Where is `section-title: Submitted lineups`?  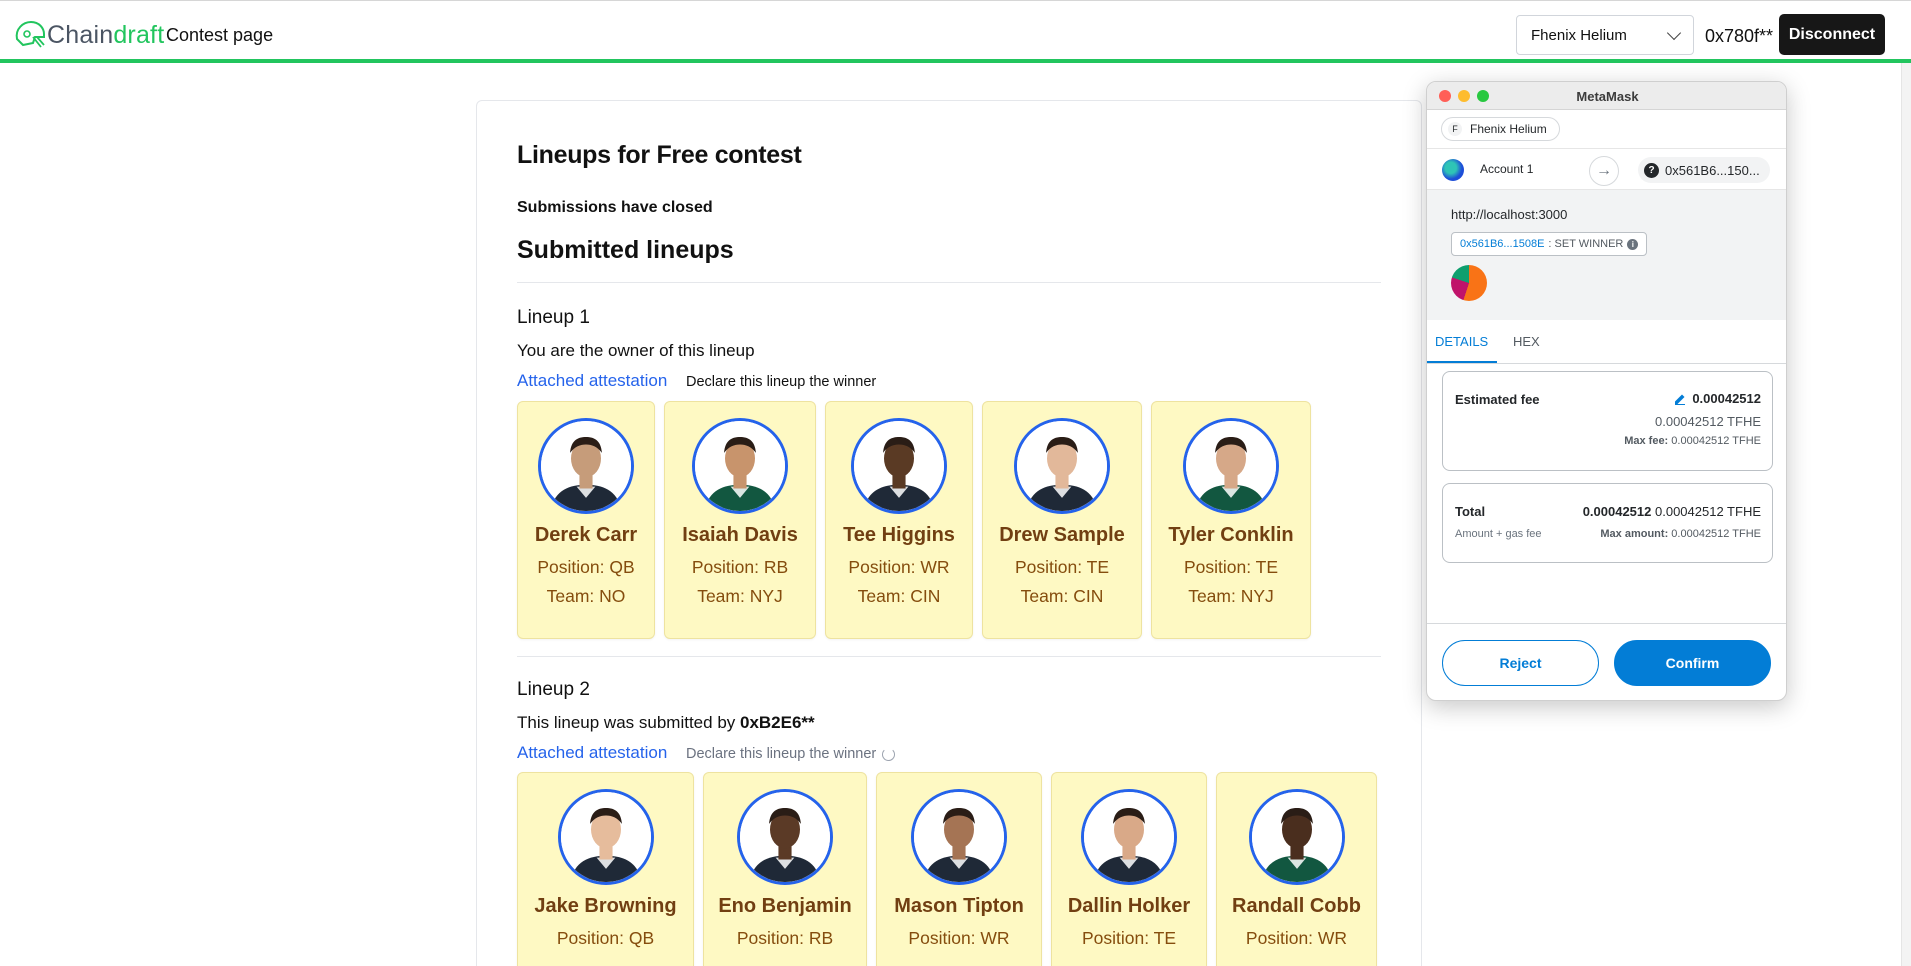
section-title: Submitted lineups is located at coordinates (625, 250).